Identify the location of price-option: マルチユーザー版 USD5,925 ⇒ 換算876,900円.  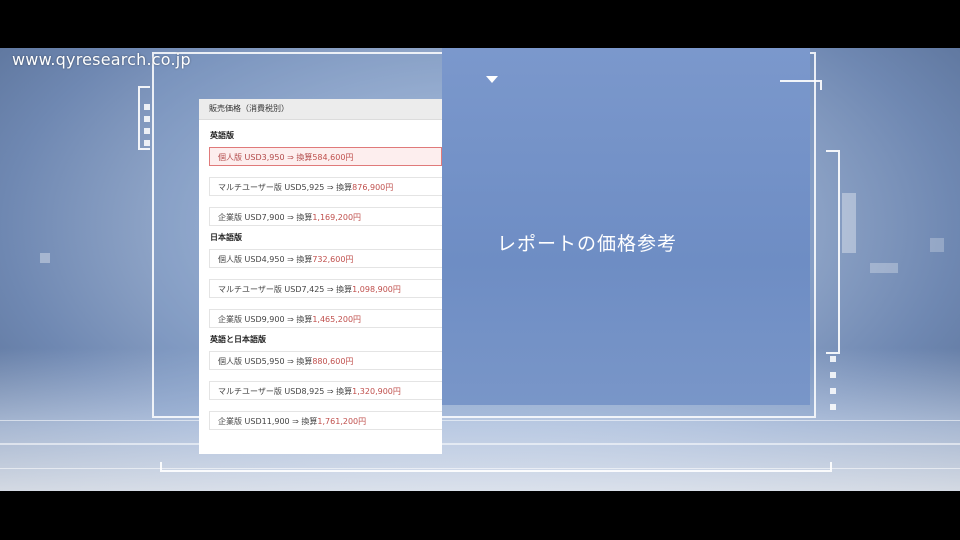
(325, 186).